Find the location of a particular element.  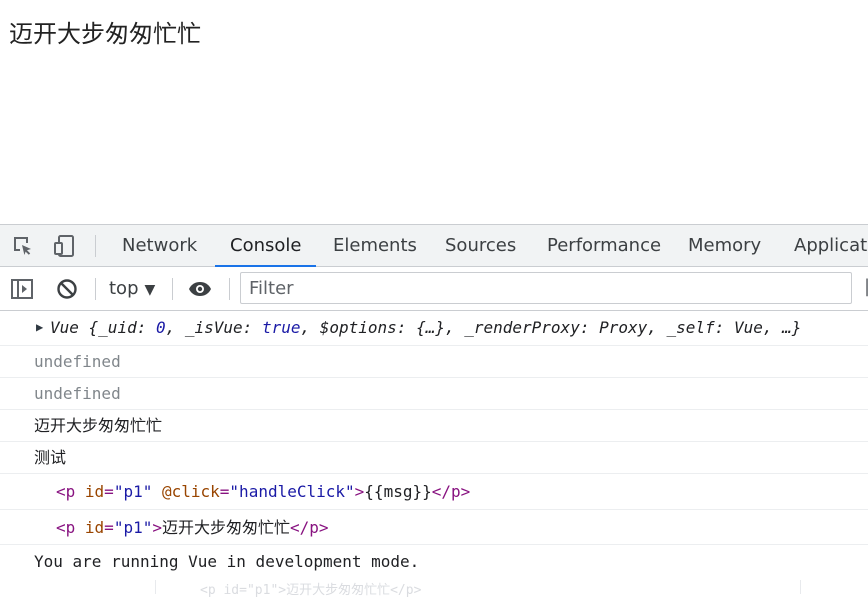

console-row-log: 测试 is located at coordinates (434, 458).